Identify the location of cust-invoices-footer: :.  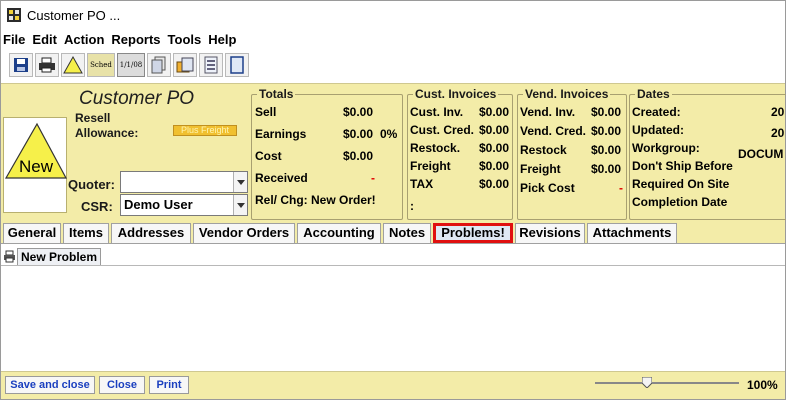
(412, 206).